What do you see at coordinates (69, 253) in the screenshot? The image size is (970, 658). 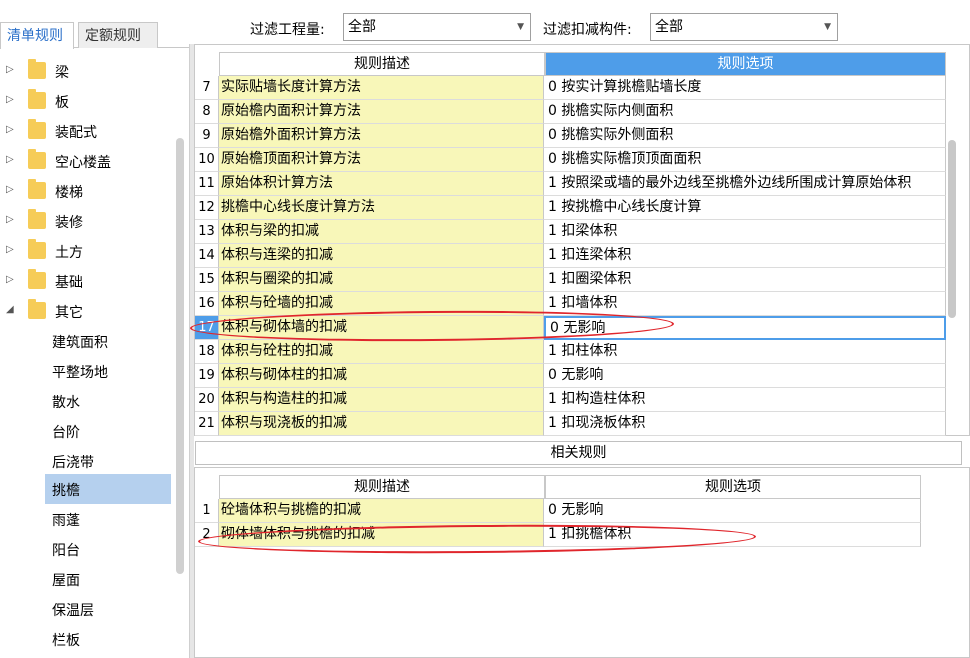 I see `tree-folder-label: 土方` at bounding box center [69, 253].